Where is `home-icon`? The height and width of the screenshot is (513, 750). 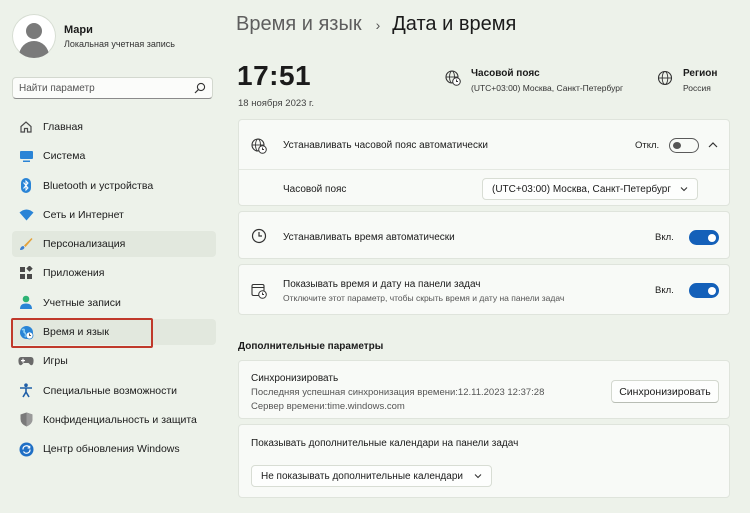 home-icon is located at coordinates (26, 127).